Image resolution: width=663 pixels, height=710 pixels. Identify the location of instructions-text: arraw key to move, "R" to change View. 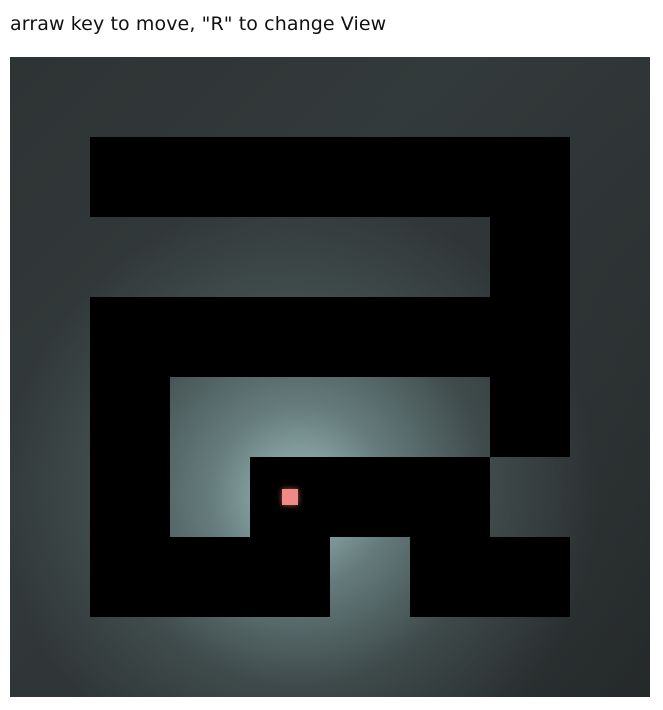
(198, 24).